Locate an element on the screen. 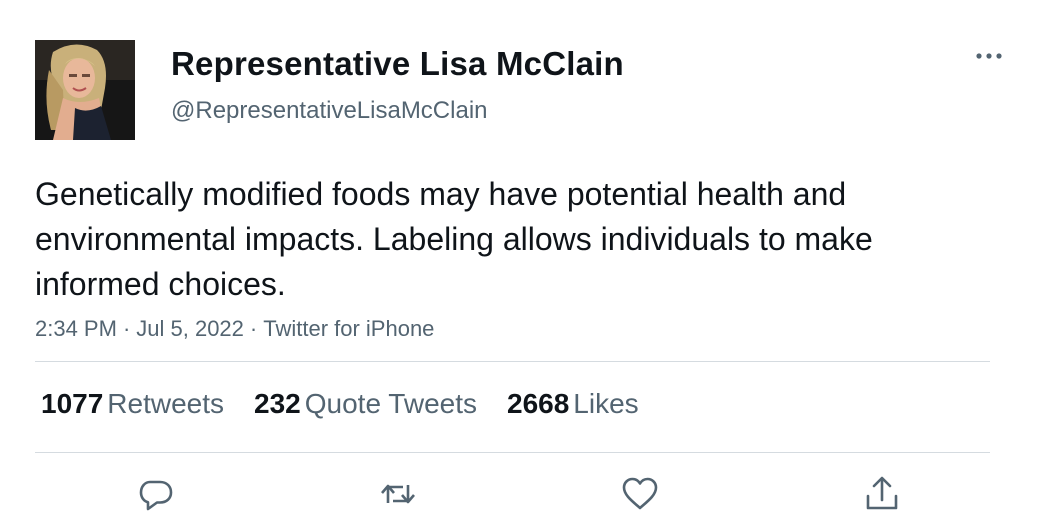 The width and height of the screenshot is (1050, 525). quote-tweets-count: 232 is located at coordinates (277, 403).